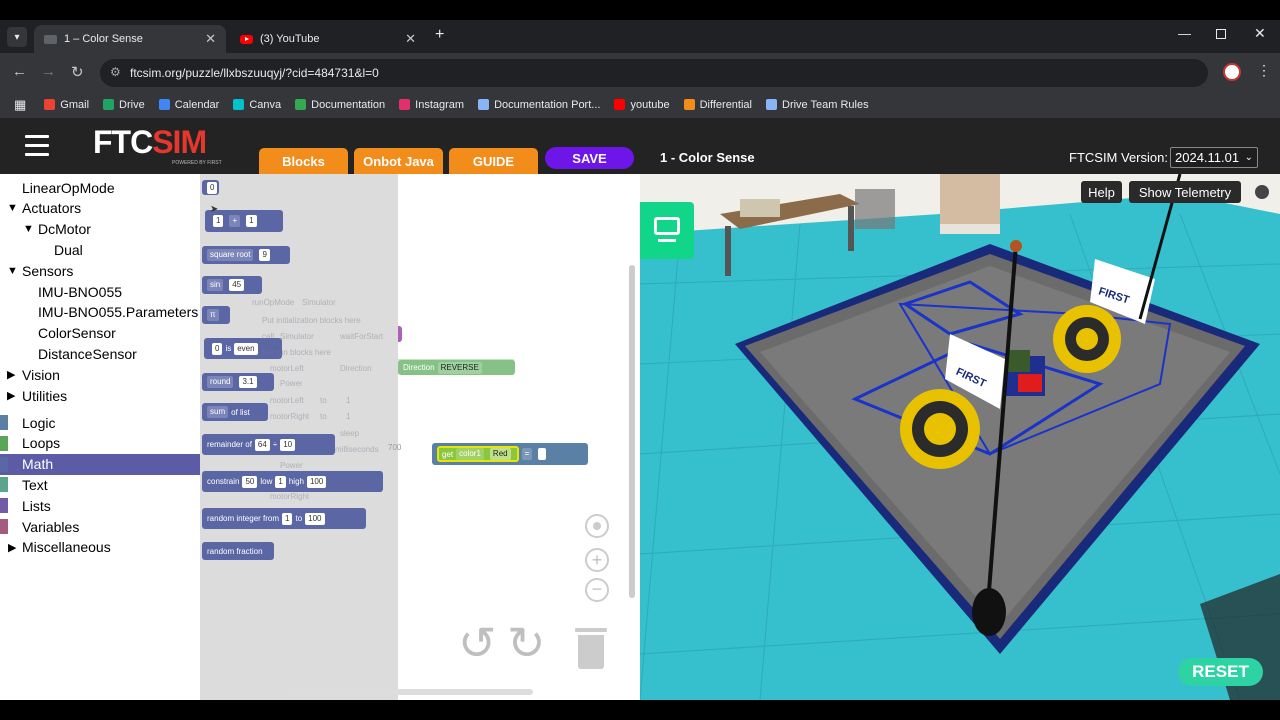 The height and width of the screenshot is (720, 1280). What do you see at coordinates (642, 105) in the screenshot?
I see `bookmark-youtube: youtube` at bounding box center [642, 105].